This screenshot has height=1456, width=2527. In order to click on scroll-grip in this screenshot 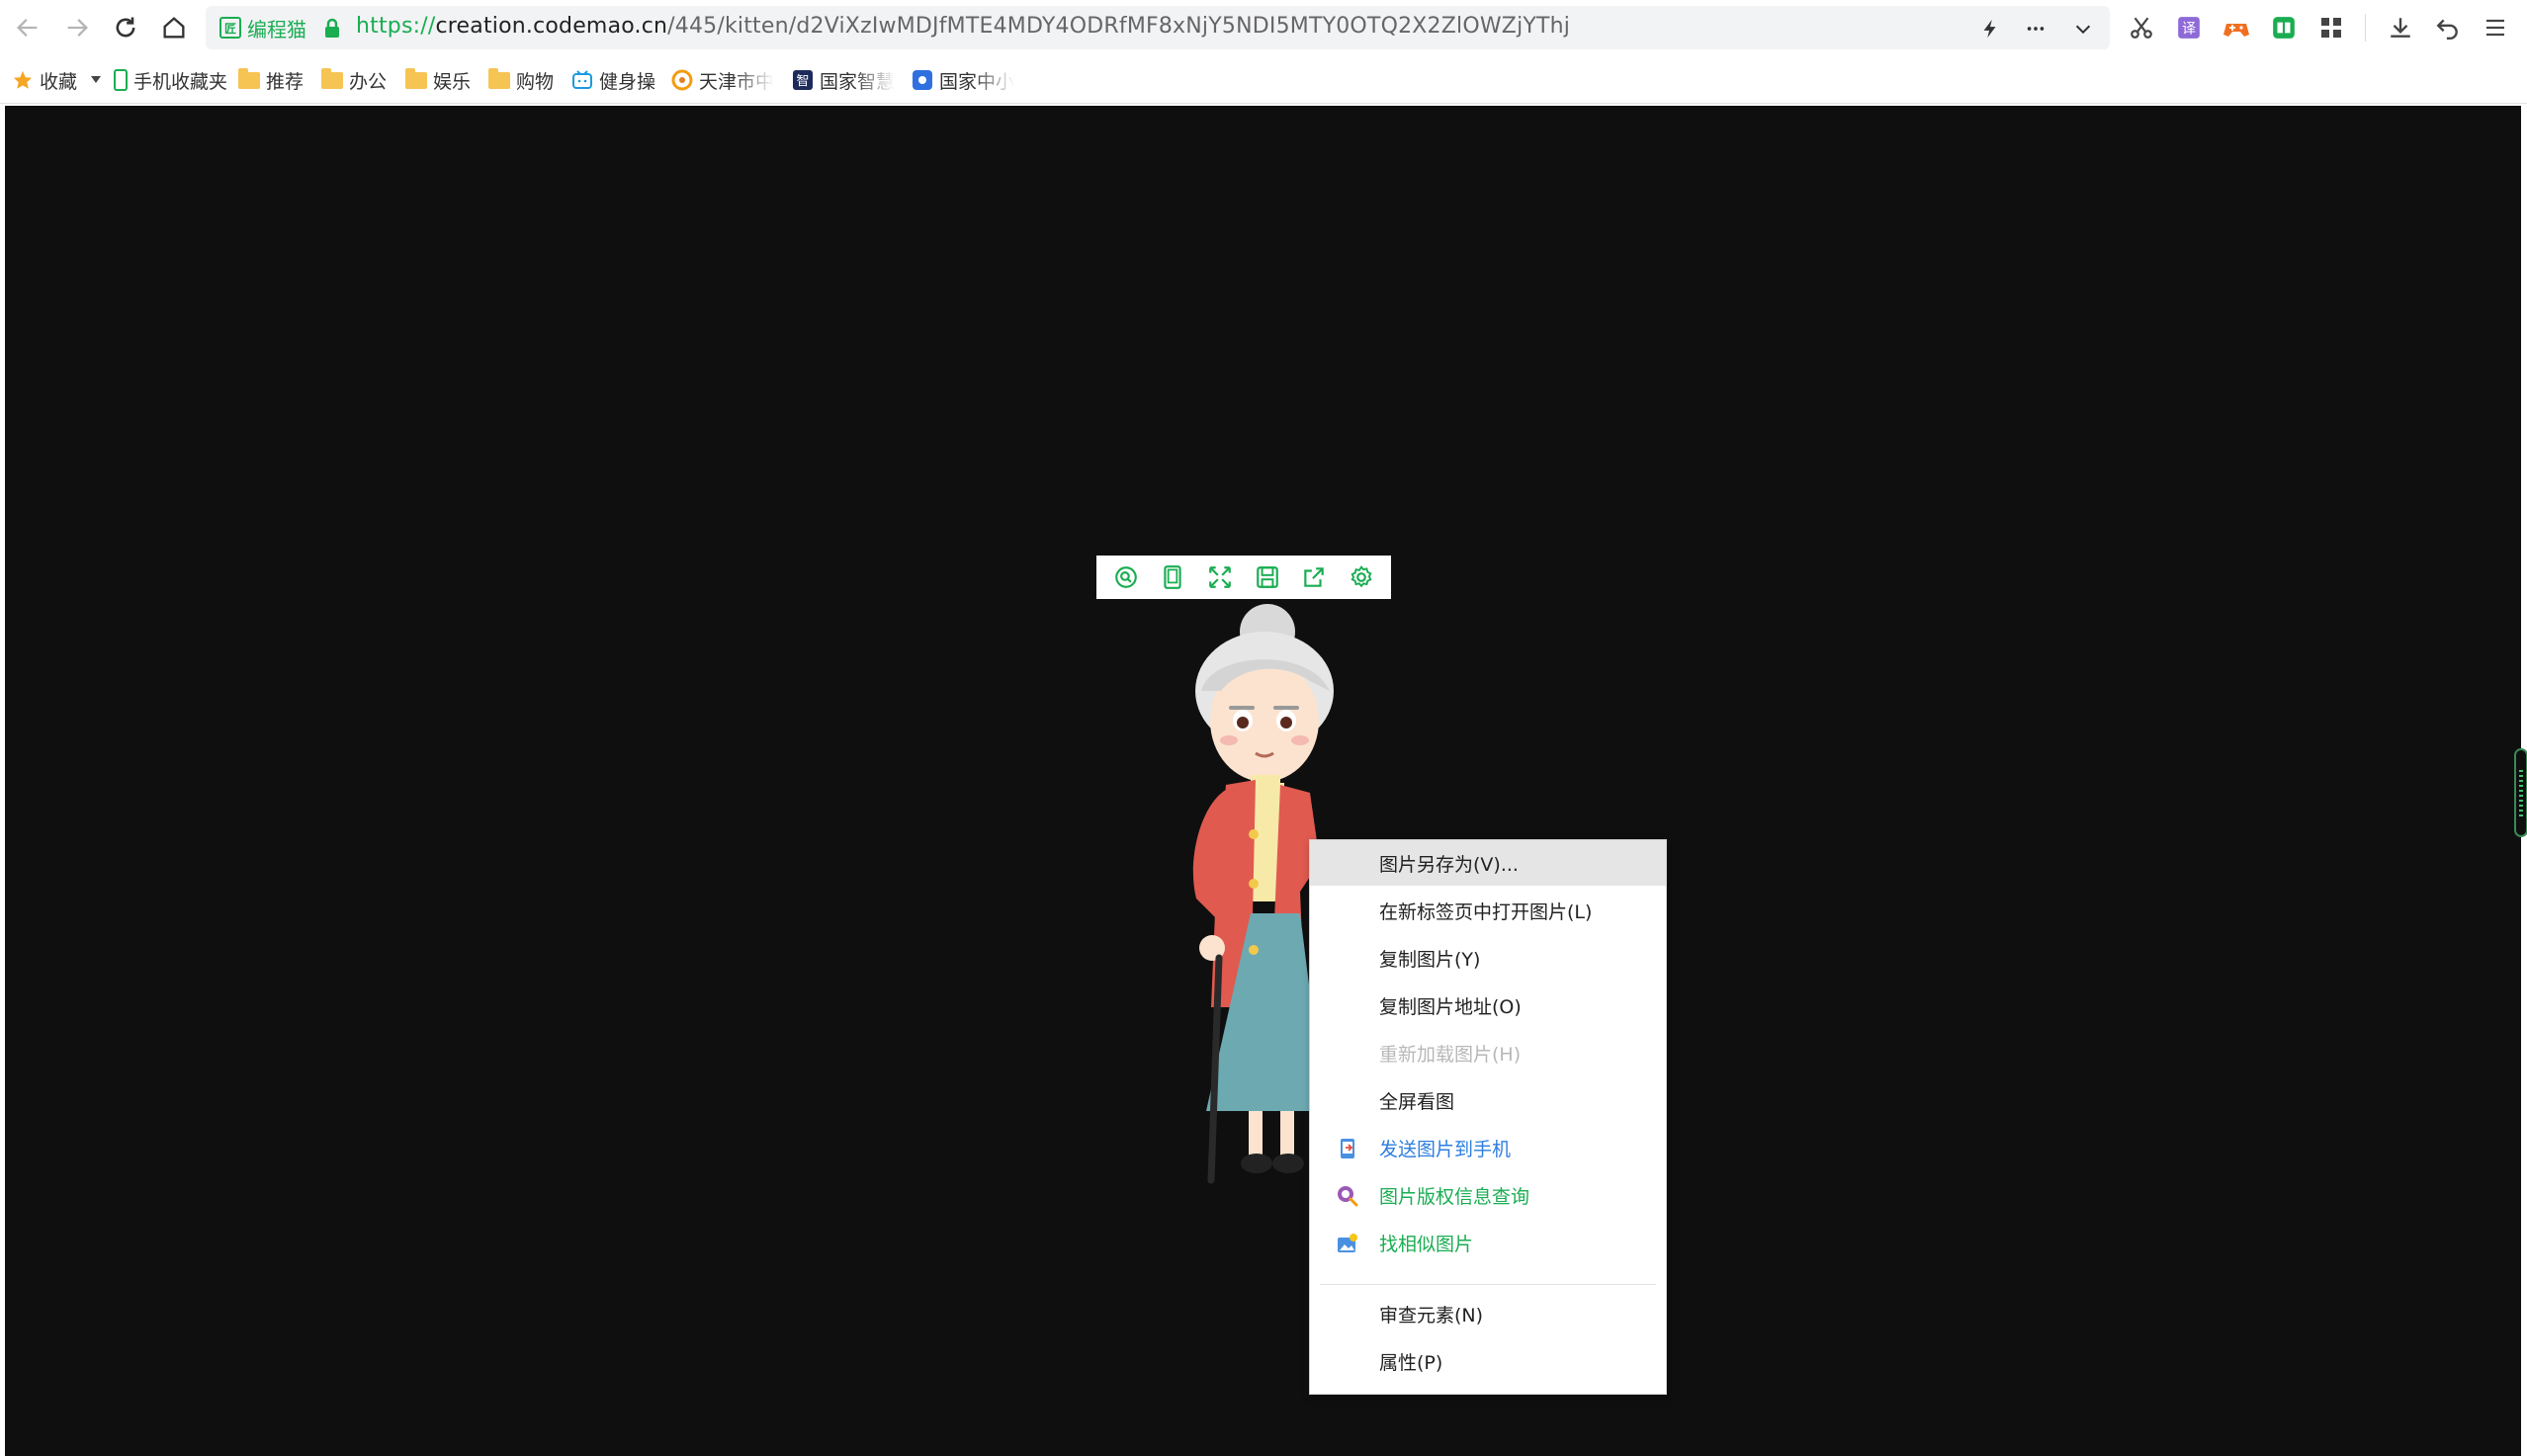, I will do `click(2521, 793)`.